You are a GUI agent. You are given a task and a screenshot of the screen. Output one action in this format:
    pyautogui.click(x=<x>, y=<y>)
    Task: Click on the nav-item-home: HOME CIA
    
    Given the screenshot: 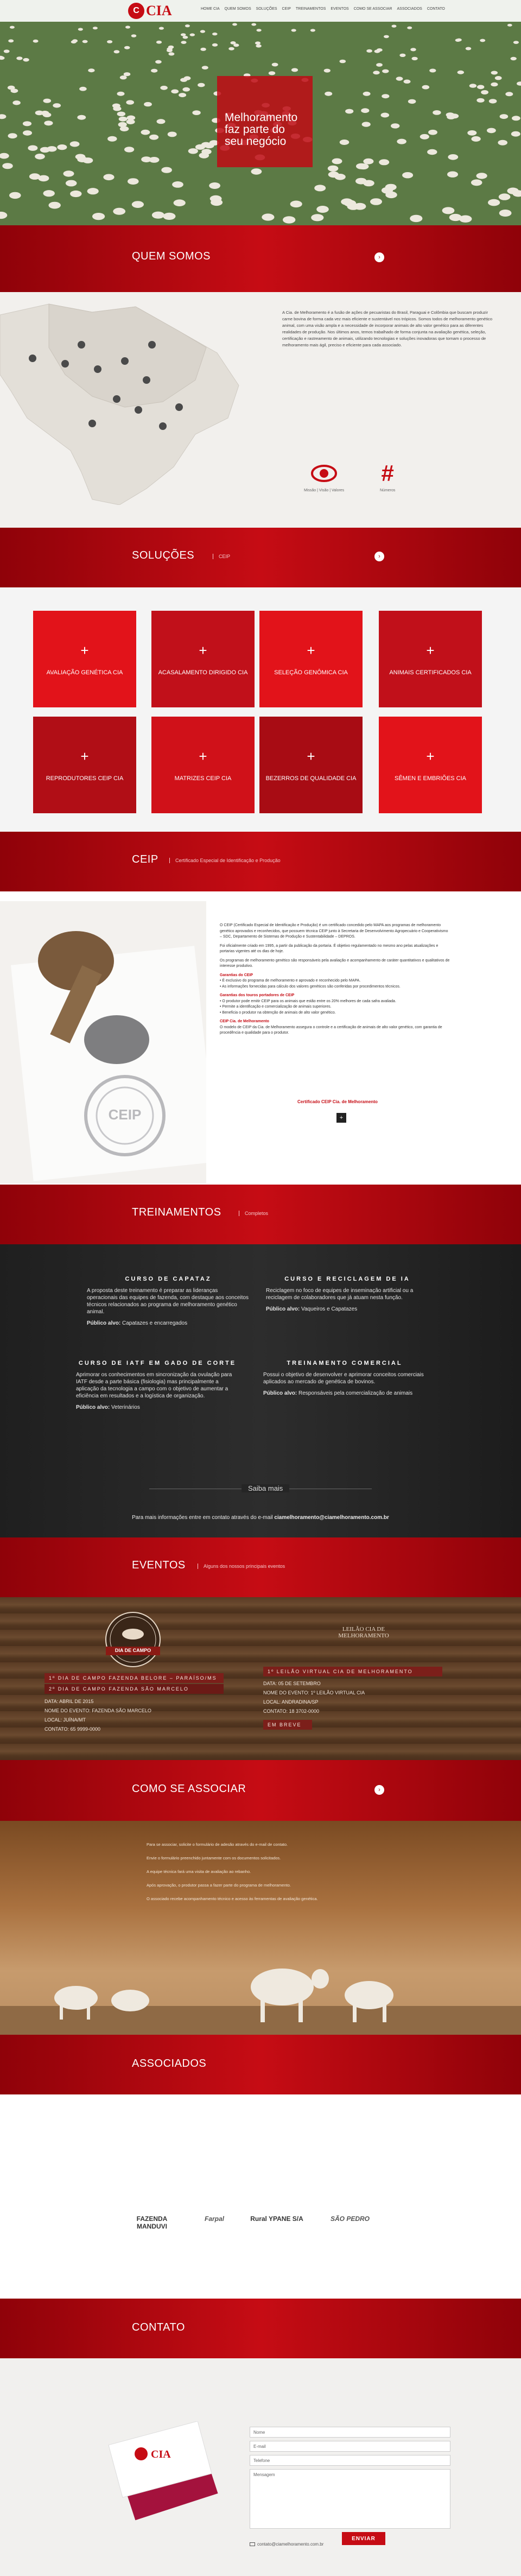 What is the action you would take?
    pyautogui.click(x=211, y=9)
    